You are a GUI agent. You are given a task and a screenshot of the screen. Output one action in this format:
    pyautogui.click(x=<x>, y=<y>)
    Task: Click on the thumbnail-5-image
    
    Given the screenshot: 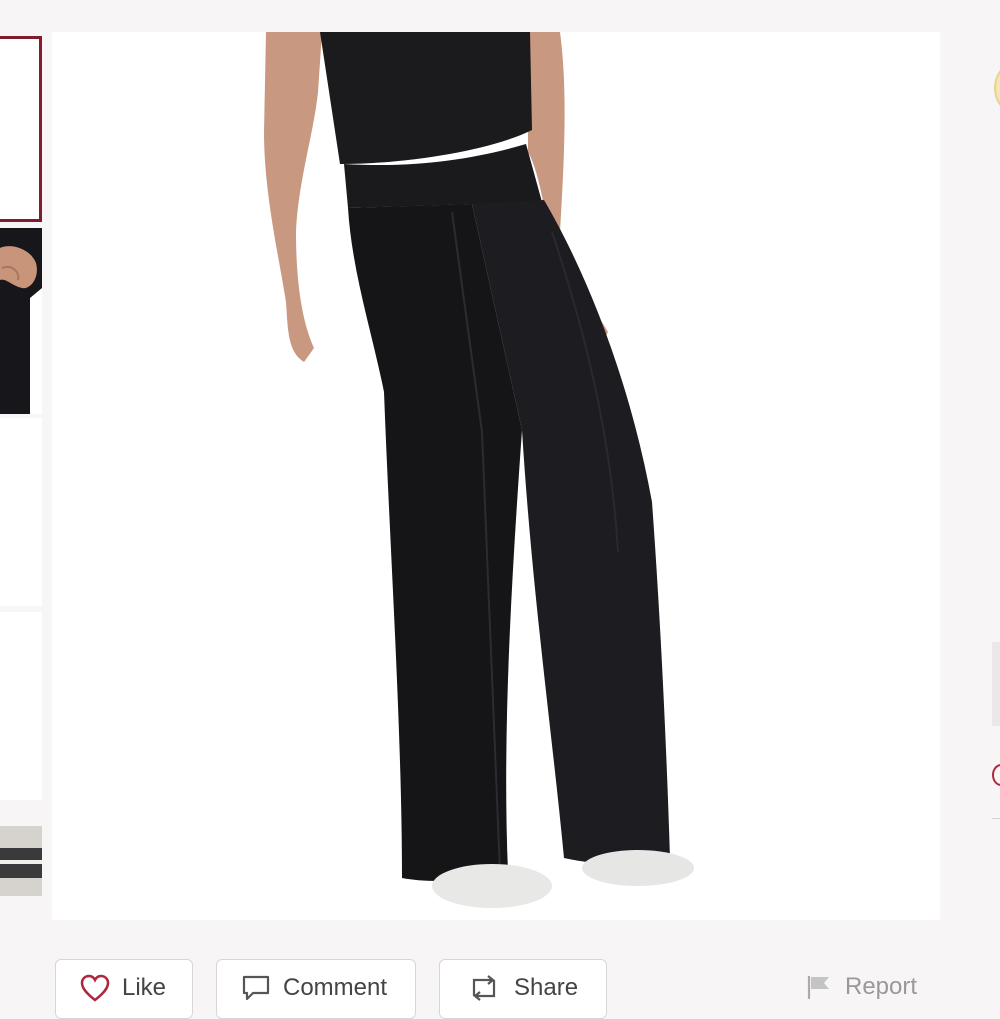 What is the action you would take?
    pyautogui.click(x=21, y=861)
    